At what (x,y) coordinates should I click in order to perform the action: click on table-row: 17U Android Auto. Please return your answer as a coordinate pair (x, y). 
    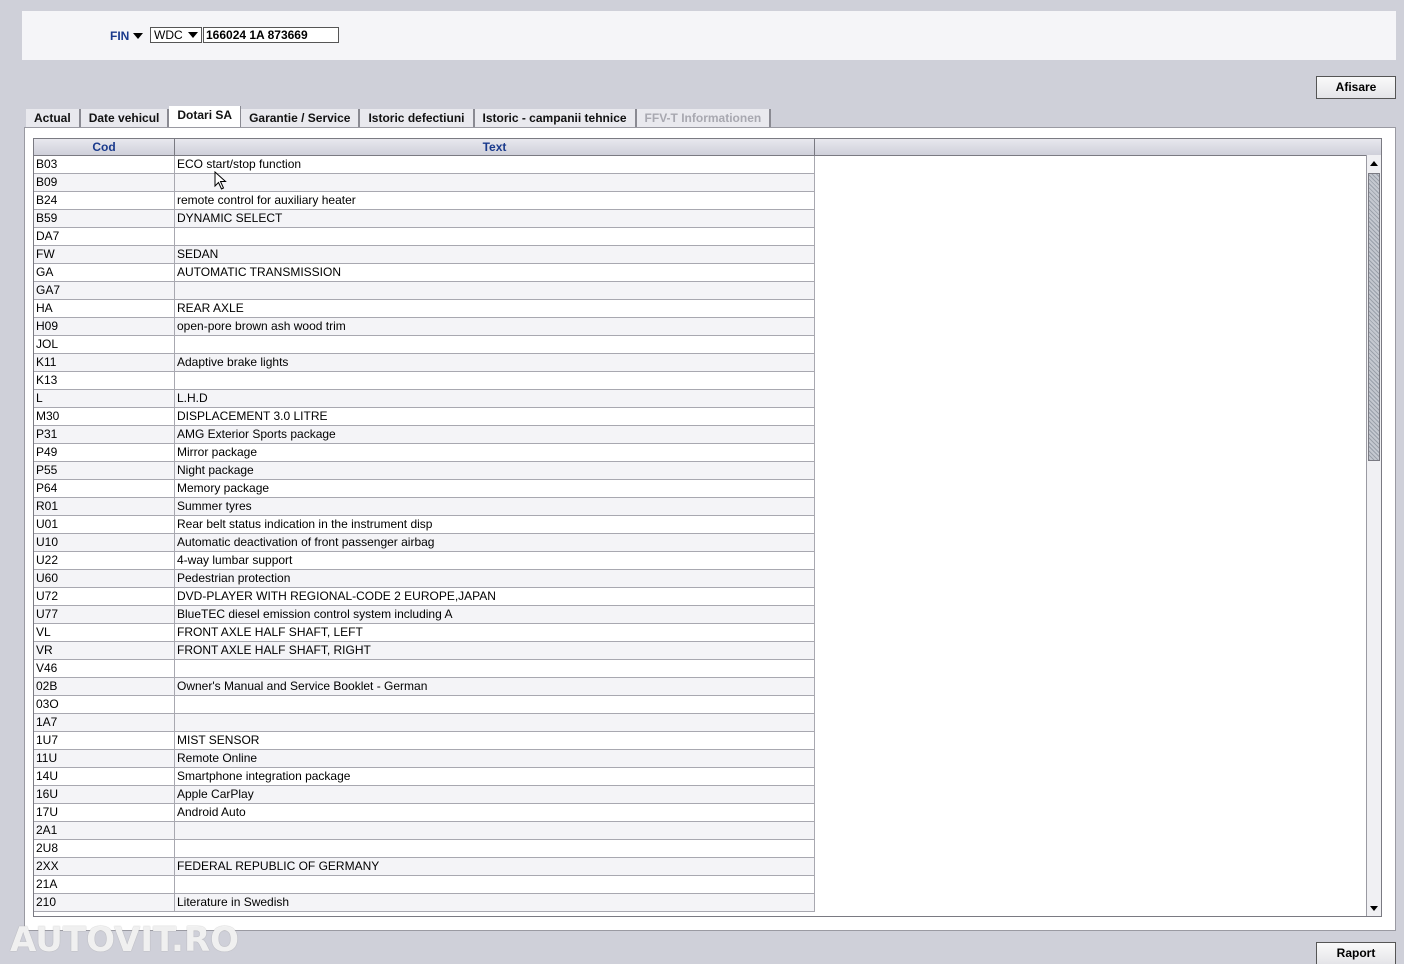
    Looking at the image, I should click on (424, 813).